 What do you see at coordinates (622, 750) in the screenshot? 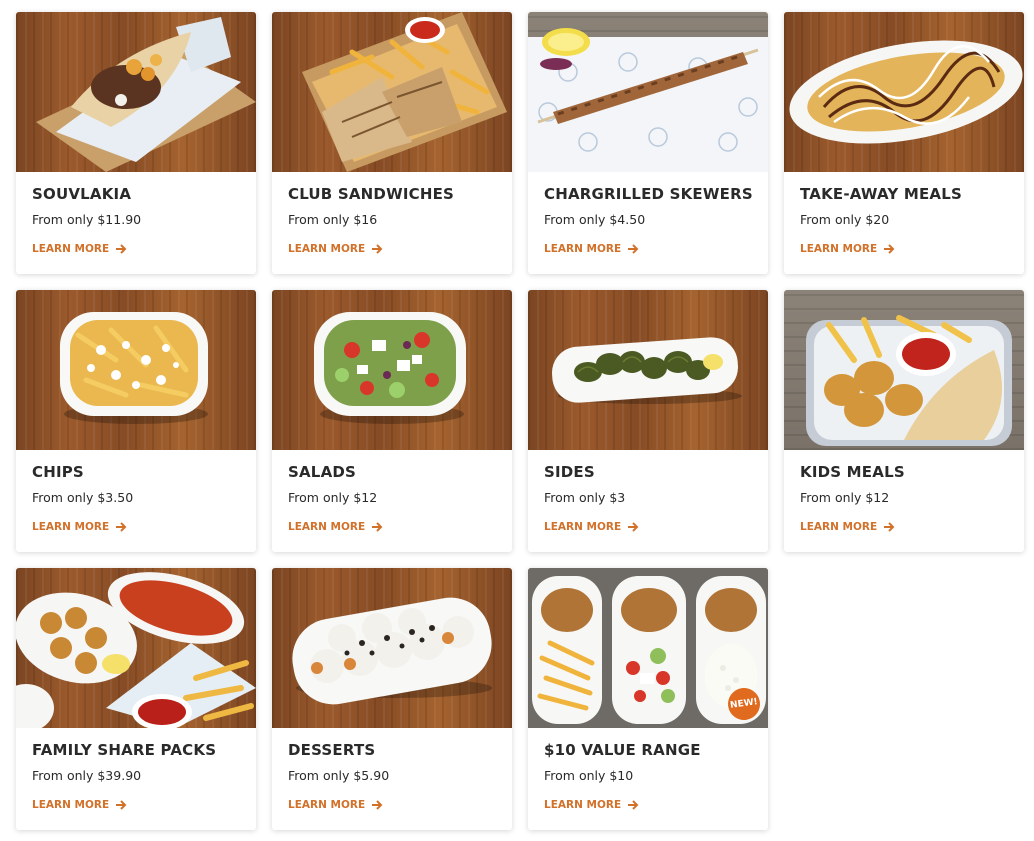
I see `card-title: $10 VALUE RANGE` at bounding box center [622, 750].